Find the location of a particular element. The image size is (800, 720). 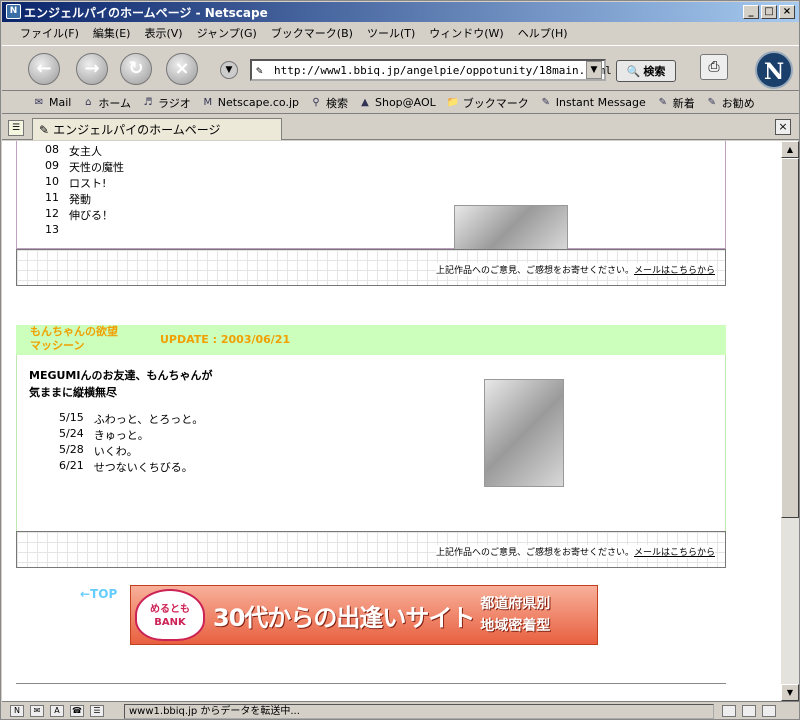

url-dropdown-button: ▼ is located at coordinates (594, 70).